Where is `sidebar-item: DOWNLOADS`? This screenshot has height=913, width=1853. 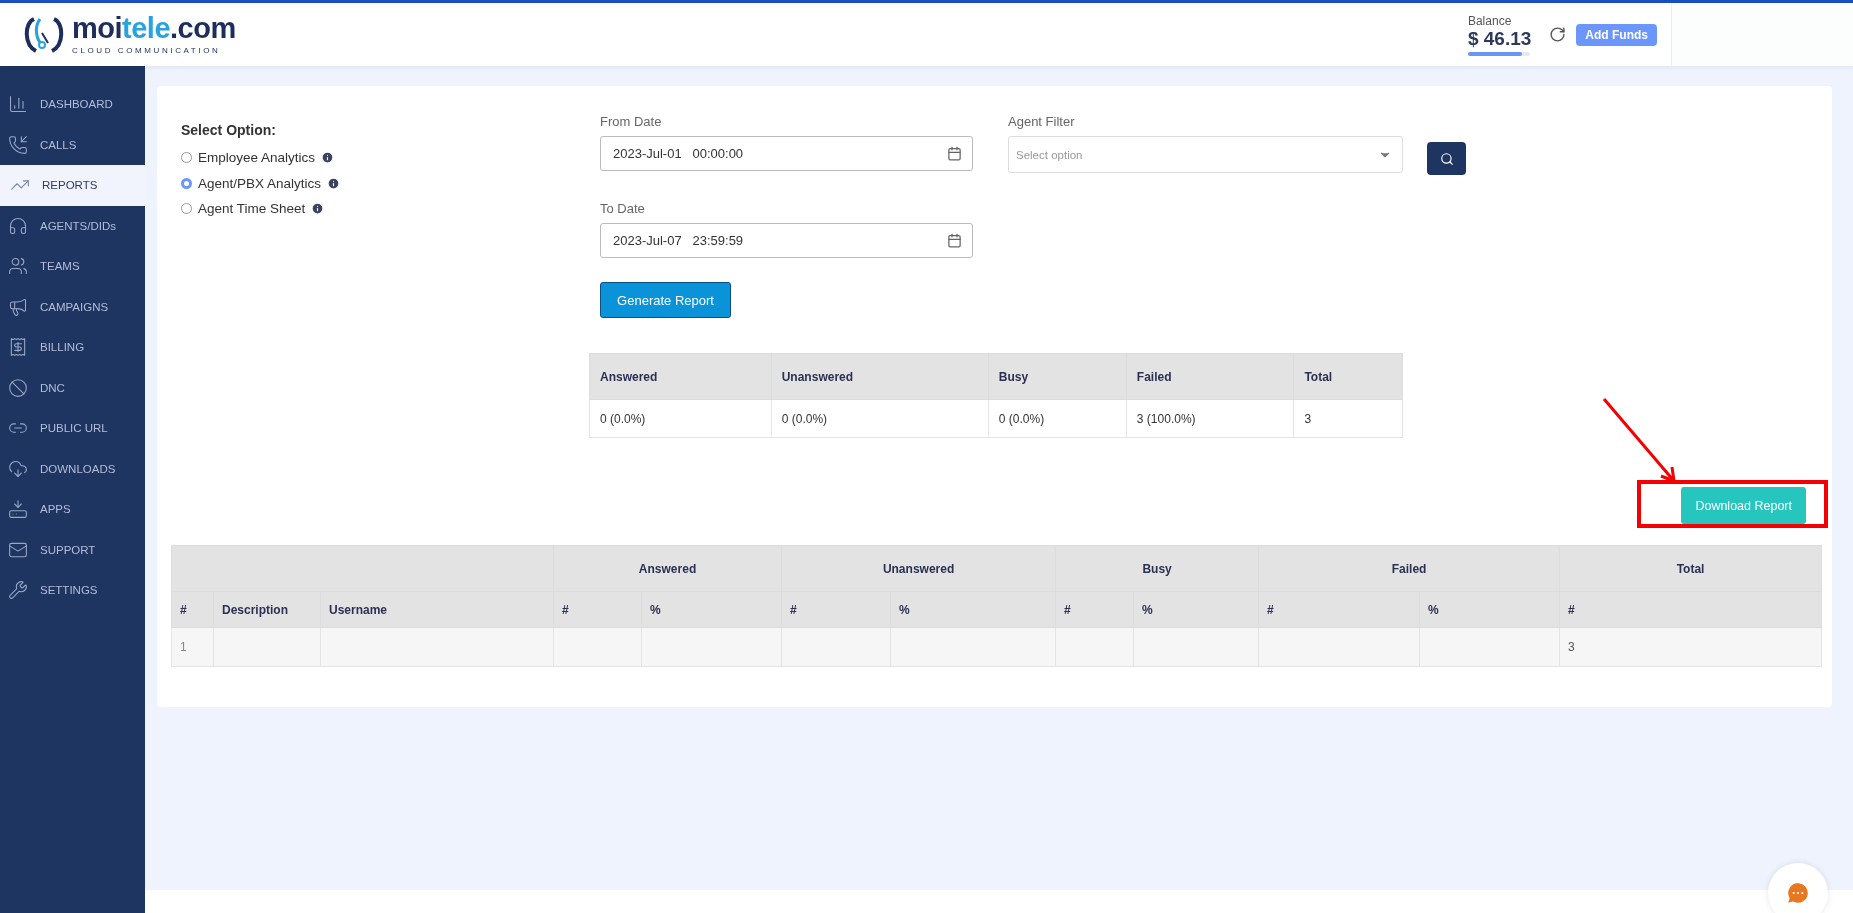 sidebar-item: DOWNLOADS is located at coordinates (72, 468).